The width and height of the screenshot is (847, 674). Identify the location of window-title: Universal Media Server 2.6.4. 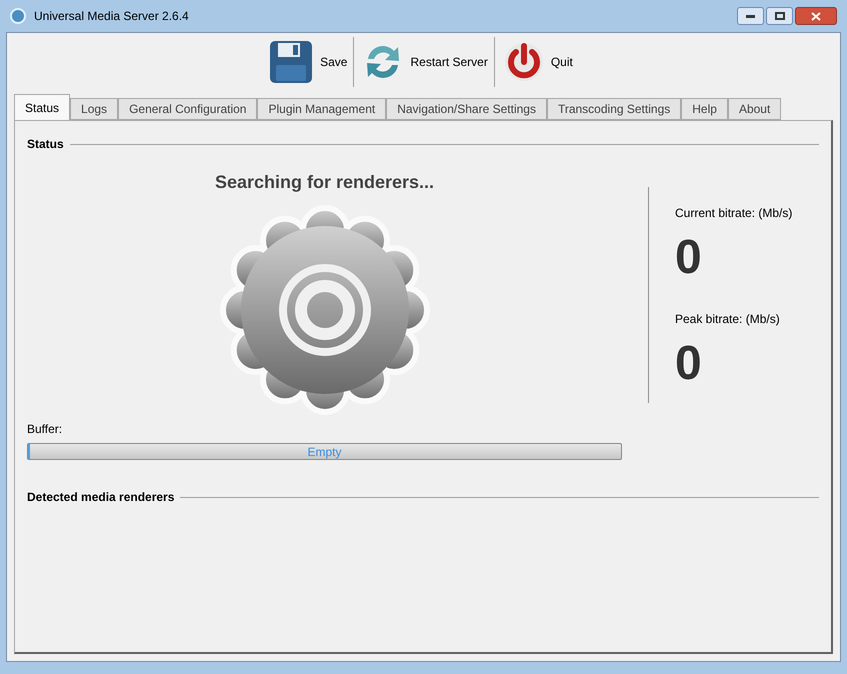
(111, 16).